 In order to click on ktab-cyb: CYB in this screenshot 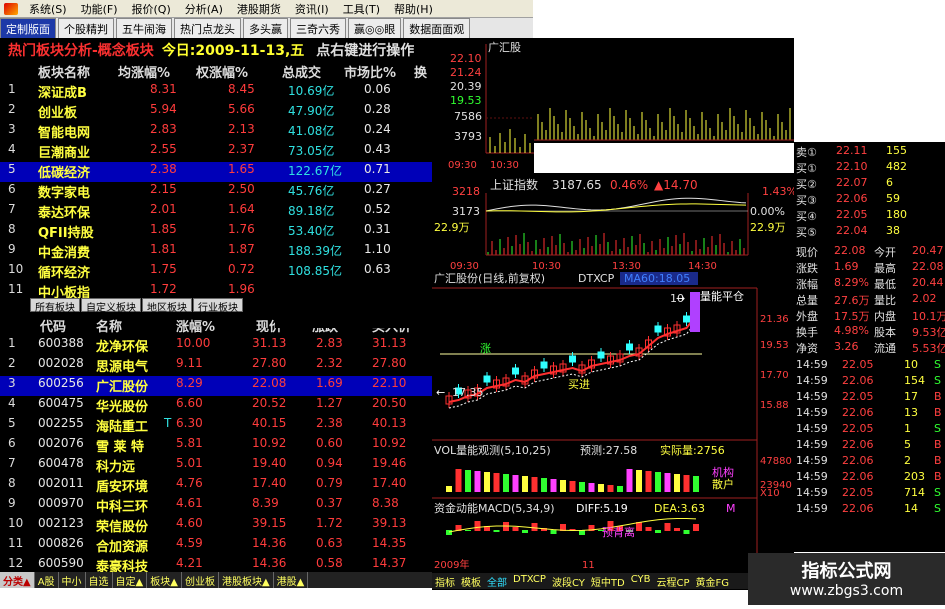, I will do `click(641, 581)`.